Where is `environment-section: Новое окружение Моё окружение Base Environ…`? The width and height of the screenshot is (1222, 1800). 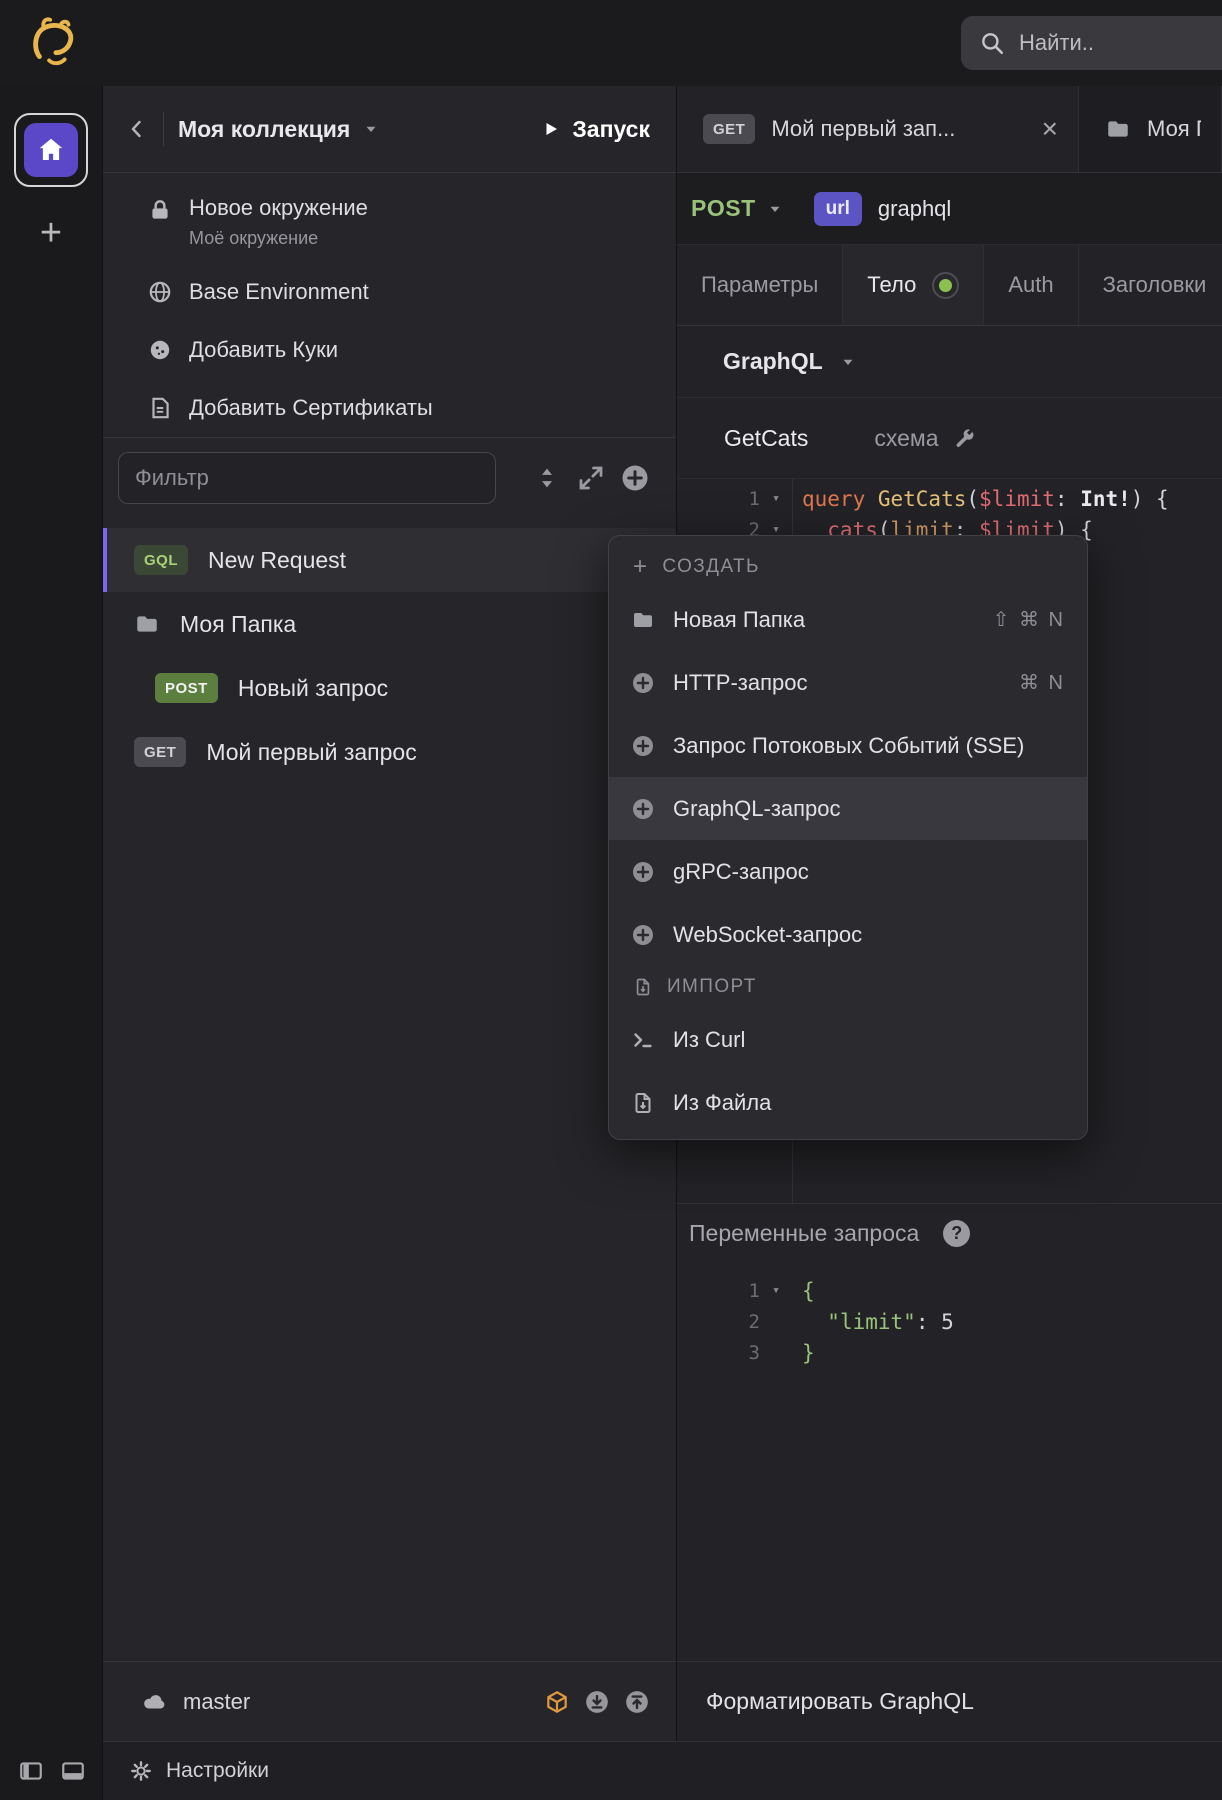
environment-section: Новое окружение Моё окружение Base Environ… is located at coordinates (389, 305).